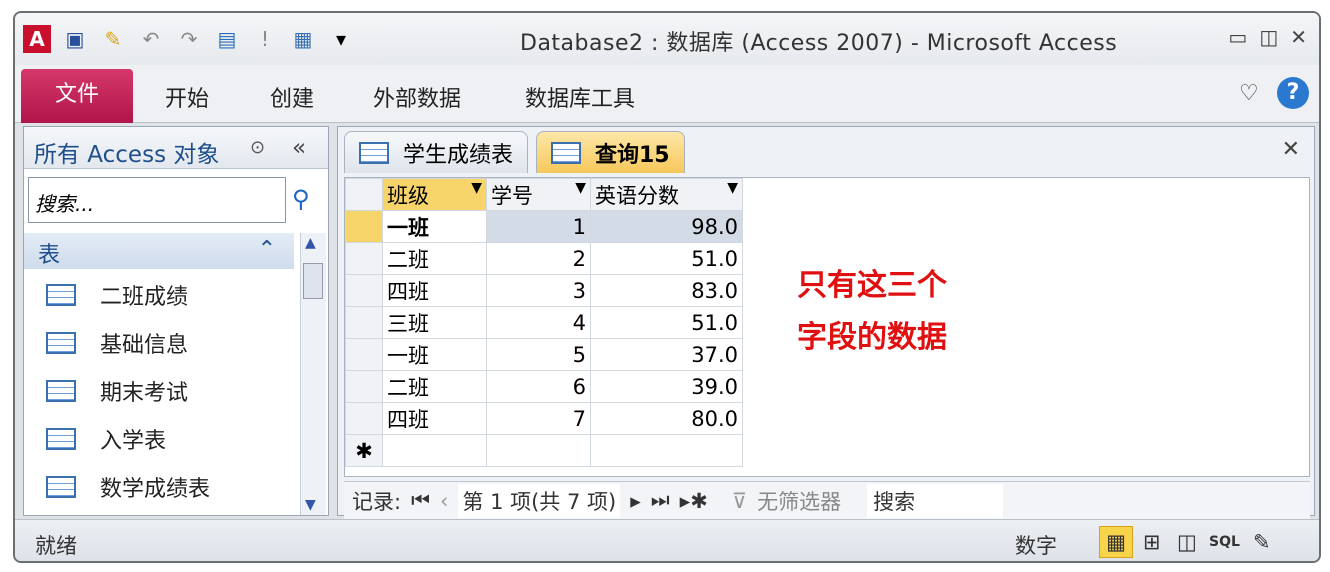  I want to click on table-row: 一班 1 98.0, so click(544, 226).